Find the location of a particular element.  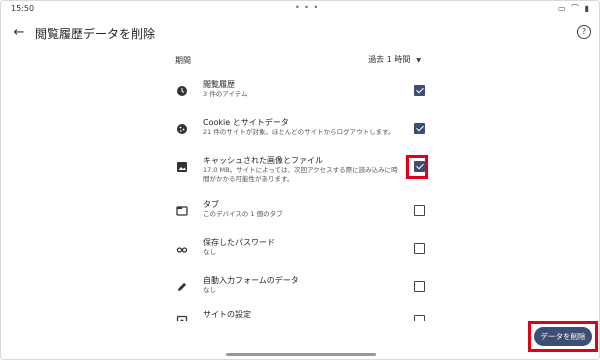

navigation-handle is located at coordinates (301, 354).